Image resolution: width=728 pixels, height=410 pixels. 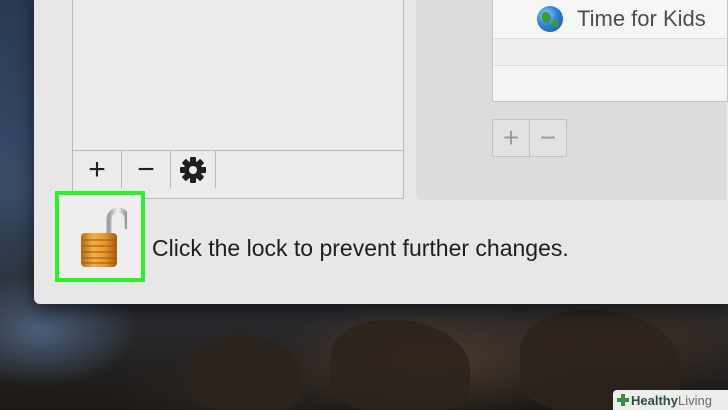 I want to click on unlocked-padlock-icon, so click(x=103, y=237).